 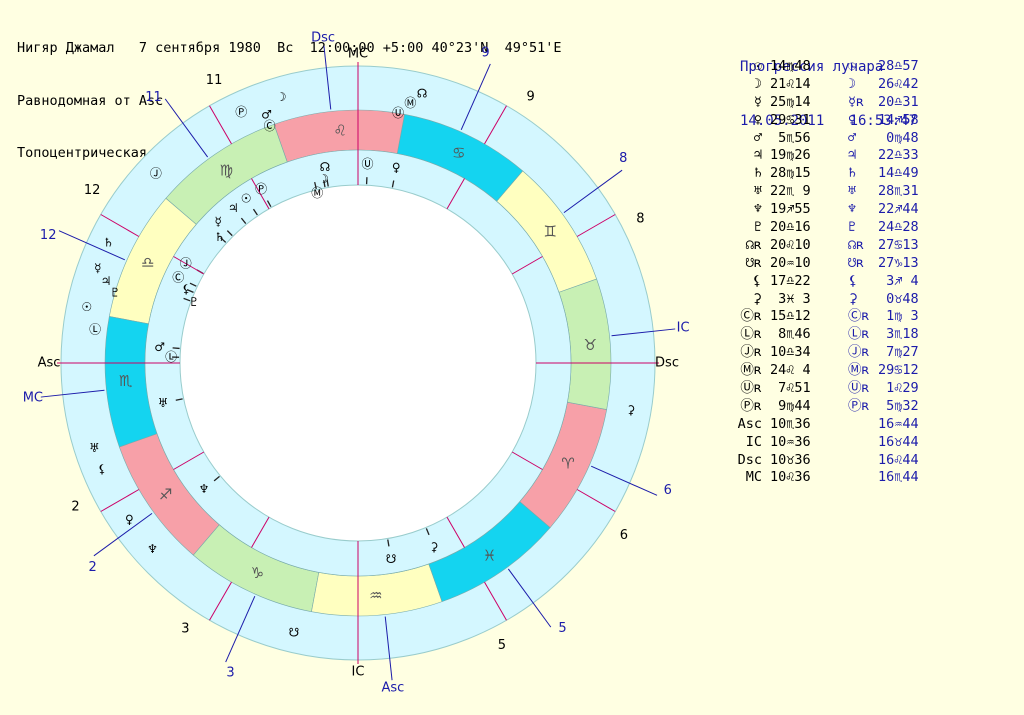 What do you see at coordinates (102, 469) in the screenshot?
I see `progressed-planet-glyph: ⚸` at bounding box center [102, 469].